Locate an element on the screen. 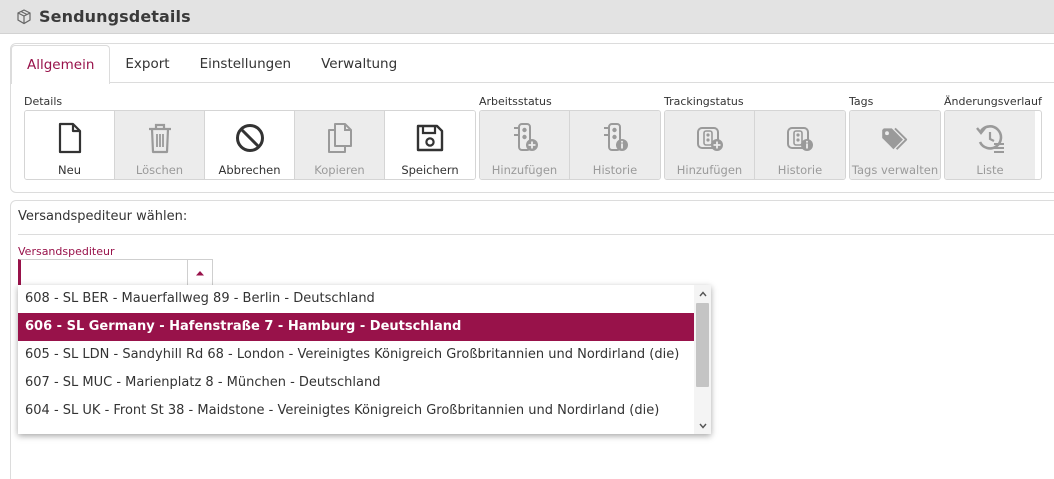 This screenshot has height=479, width=1054. group-arbeitsstatus: Arbeitsstatus Hinzufügen Historie is located at coordinates (570, 137).